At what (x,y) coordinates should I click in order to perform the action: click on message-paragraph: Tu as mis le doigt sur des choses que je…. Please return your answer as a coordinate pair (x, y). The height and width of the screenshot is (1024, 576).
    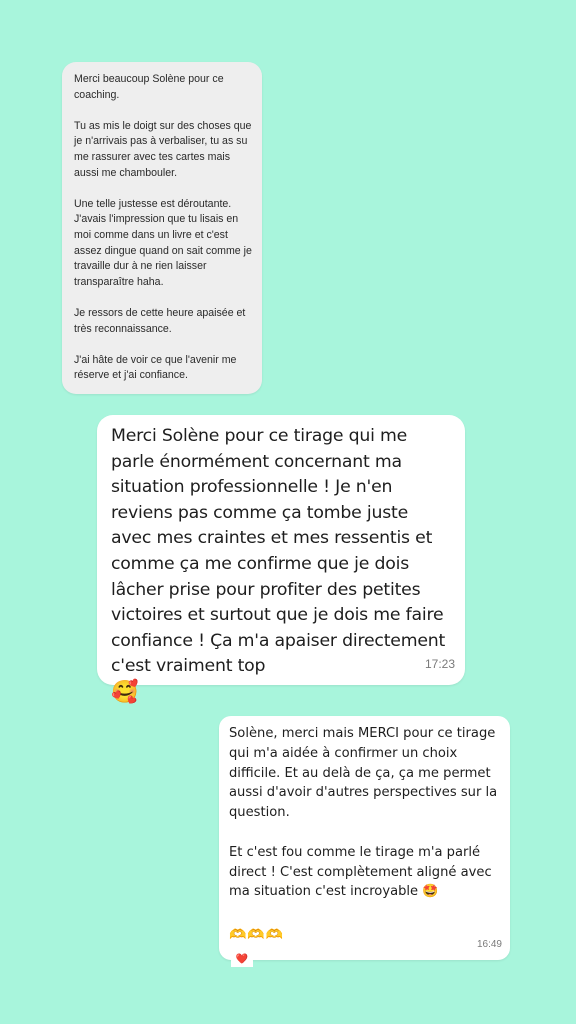
    Looking at the image, I should click on (163, 149).